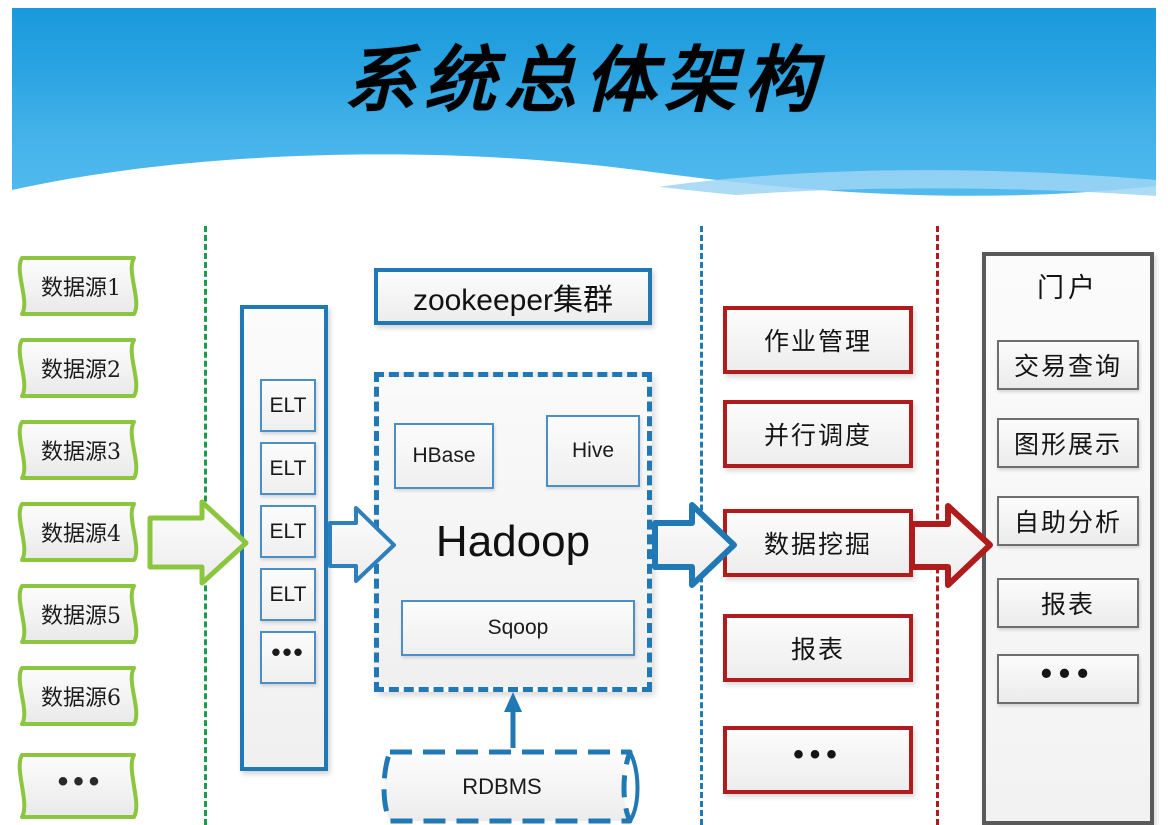  I want to click on hadoop-label: Hadoop, so click(513, 541).